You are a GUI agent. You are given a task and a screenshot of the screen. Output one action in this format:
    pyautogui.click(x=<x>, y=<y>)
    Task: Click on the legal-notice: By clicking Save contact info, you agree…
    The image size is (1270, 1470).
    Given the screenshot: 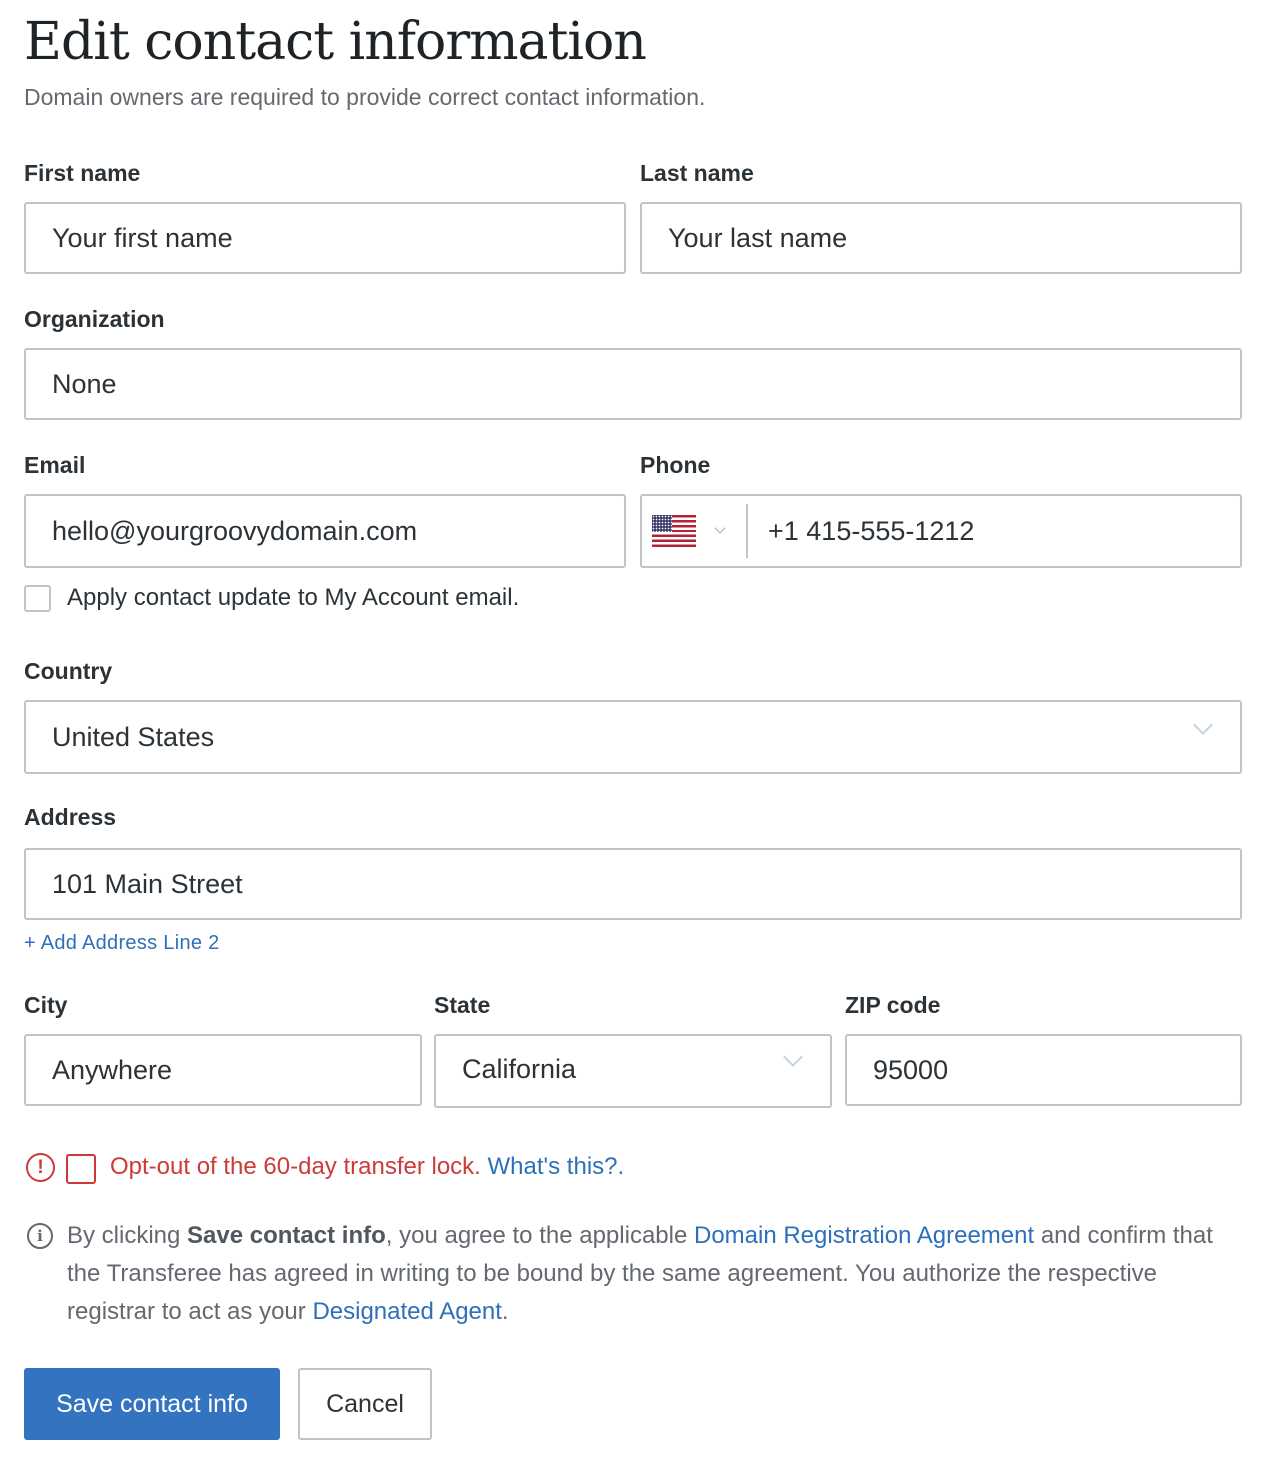 What is the action you would take?
    pyautogui.click(x=657, y=1274)
    